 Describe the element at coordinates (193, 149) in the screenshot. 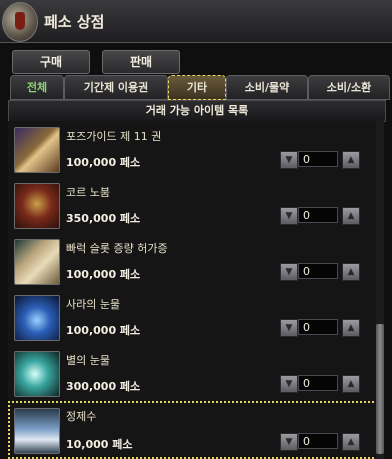

I see `list-item: 포즈가이드 제 11 권 100,000 페소 ▼ 0 ▲` at that location.